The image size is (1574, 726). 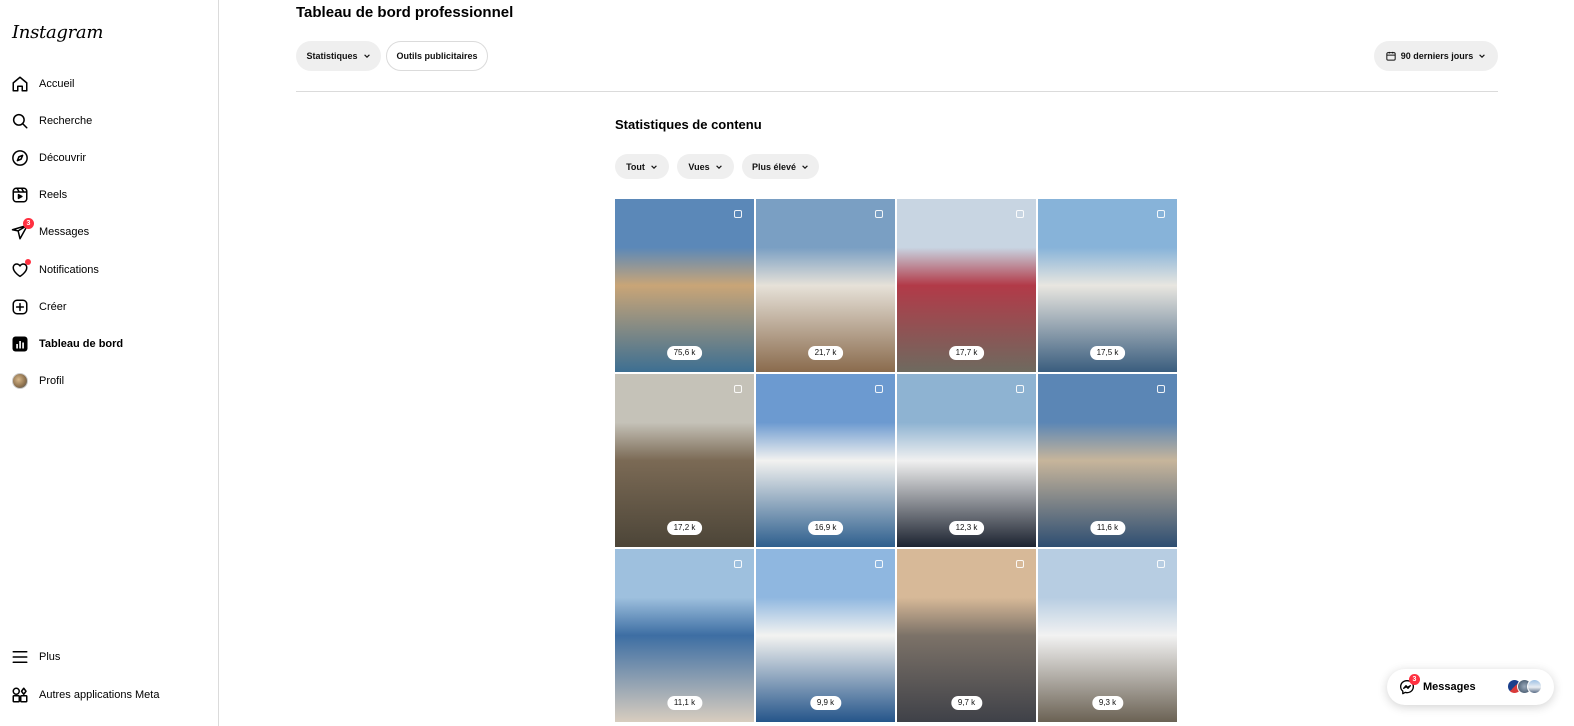 I want to click on messages-badge: 3, so click(x=28, y=223).